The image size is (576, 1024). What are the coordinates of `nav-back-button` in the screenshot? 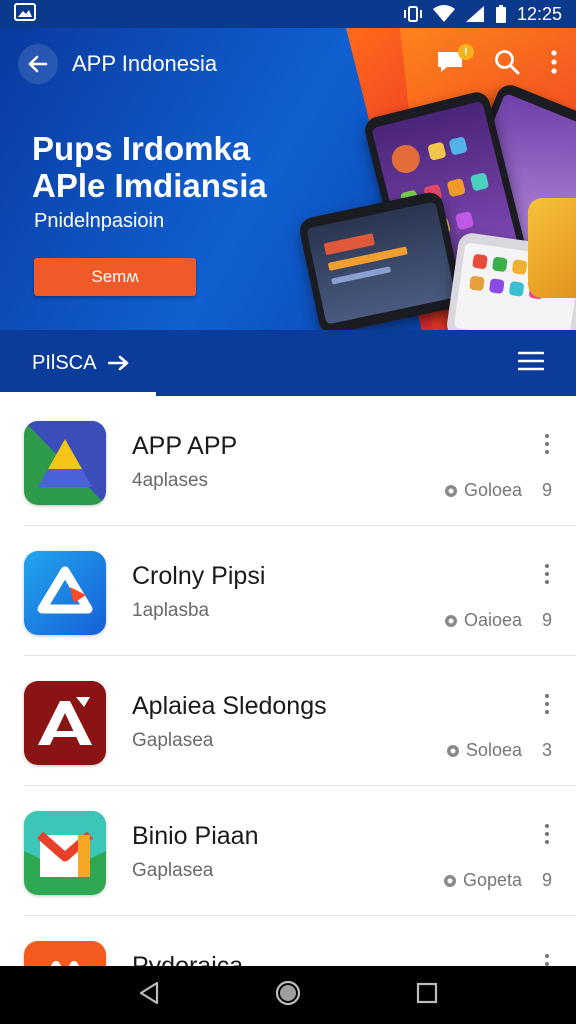 It's located at (149, 995).